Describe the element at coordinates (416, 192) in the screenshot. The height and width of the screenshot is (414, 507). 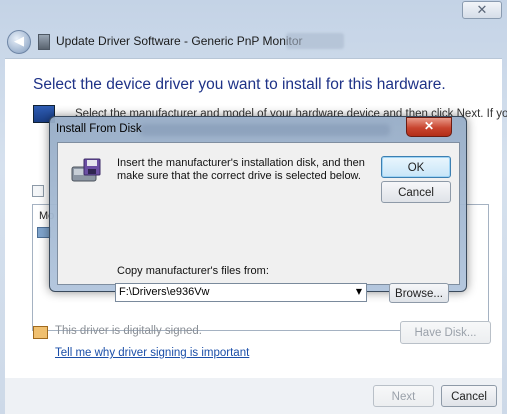
I see `dialog-cancel-button: Cancel` at that location.